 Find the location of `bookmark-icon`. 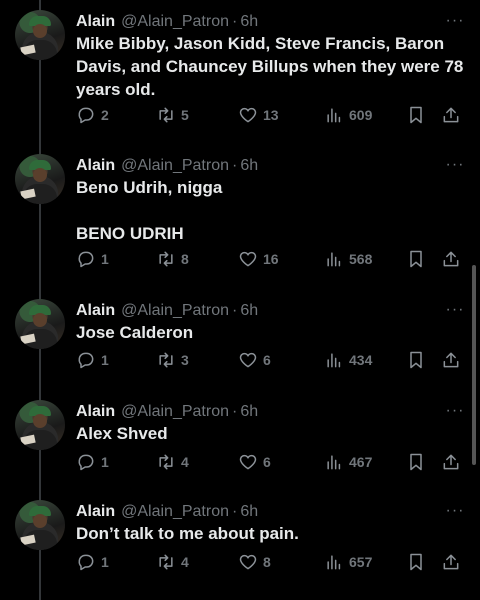

bookmark-icon is located at coordinates (416, 462).